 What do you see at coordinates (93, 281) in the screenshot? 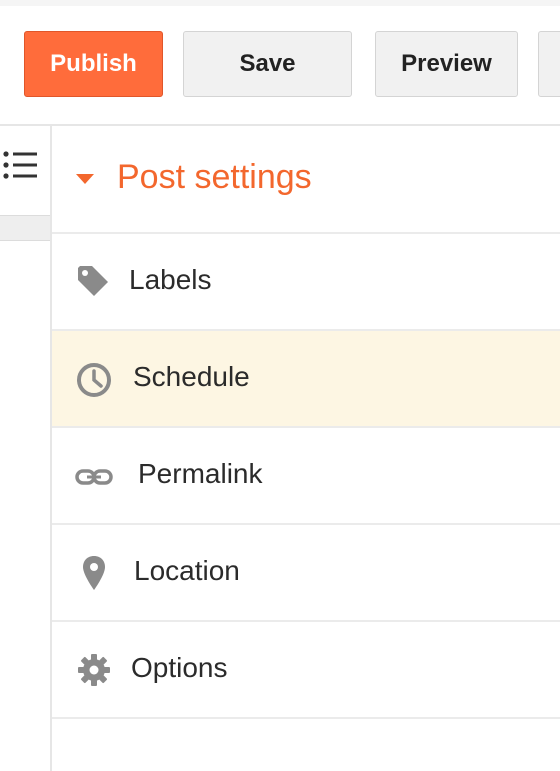
I see `tag-icon` at bounding box center [93, 281].